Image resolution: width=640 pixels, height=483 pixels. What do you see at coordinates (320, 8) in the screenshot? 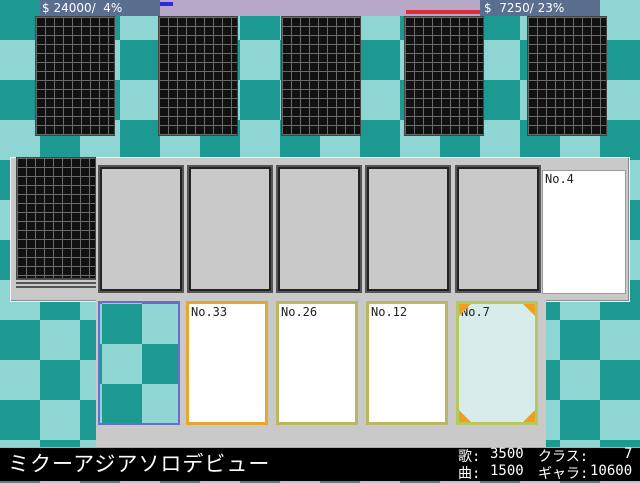
I see `score-meter` at bounding box center [320, 8].